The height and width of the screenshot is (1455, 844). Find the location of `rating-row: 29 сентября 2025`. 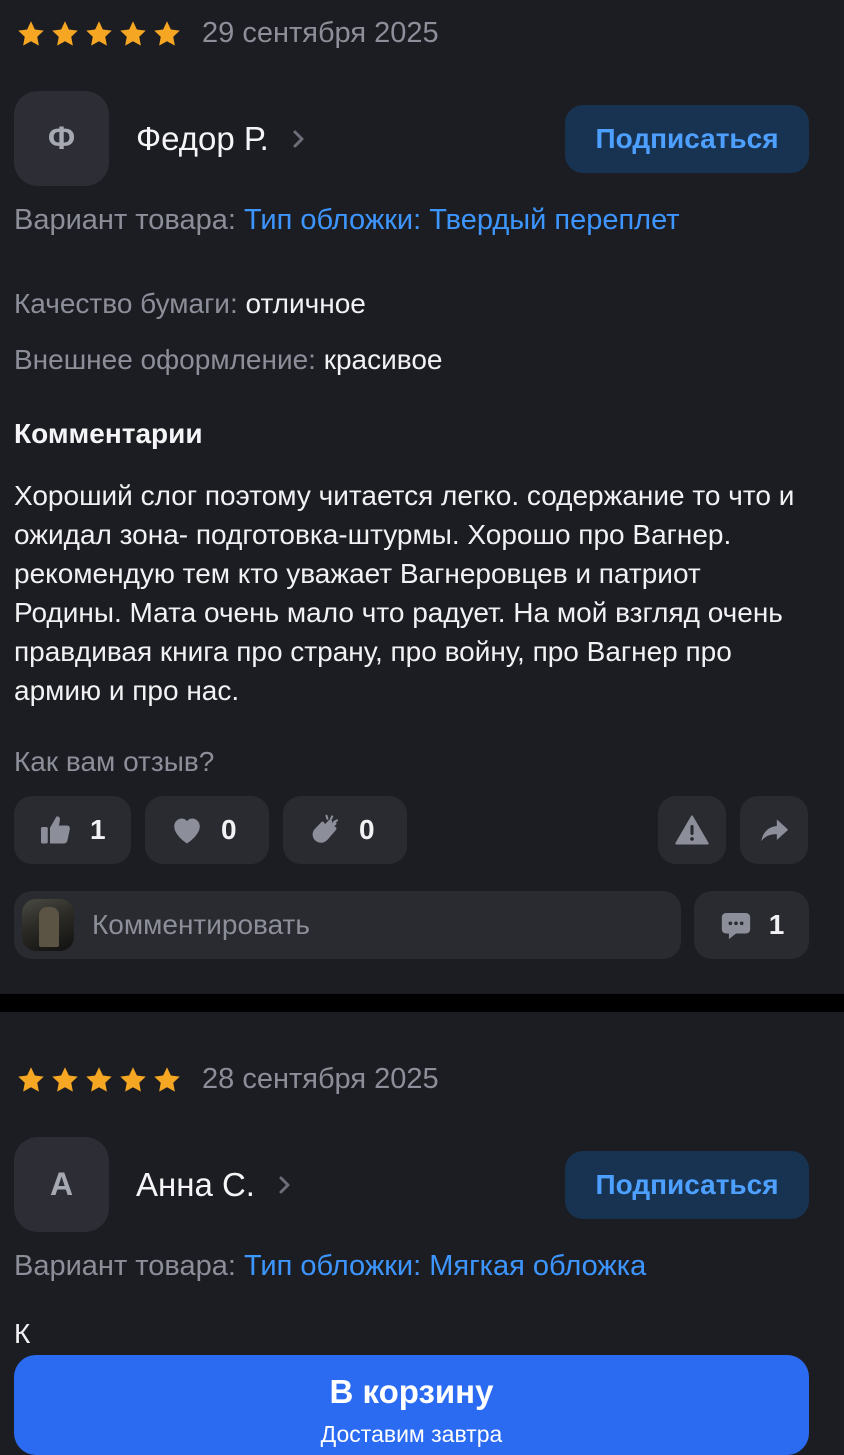

rating-row: 29 сентября 2025 is located at coordinates (227, 33).